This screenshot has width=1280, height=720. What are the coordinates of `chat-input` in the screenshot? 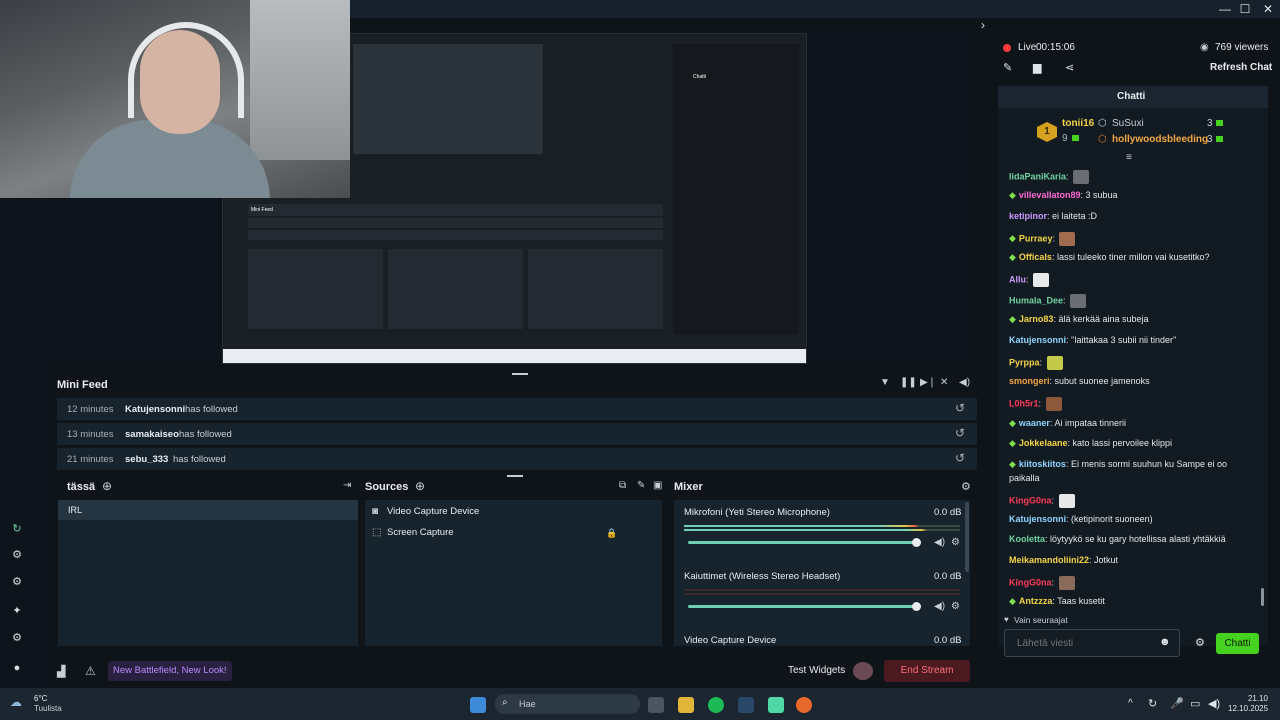 It's located at (1092, 643).